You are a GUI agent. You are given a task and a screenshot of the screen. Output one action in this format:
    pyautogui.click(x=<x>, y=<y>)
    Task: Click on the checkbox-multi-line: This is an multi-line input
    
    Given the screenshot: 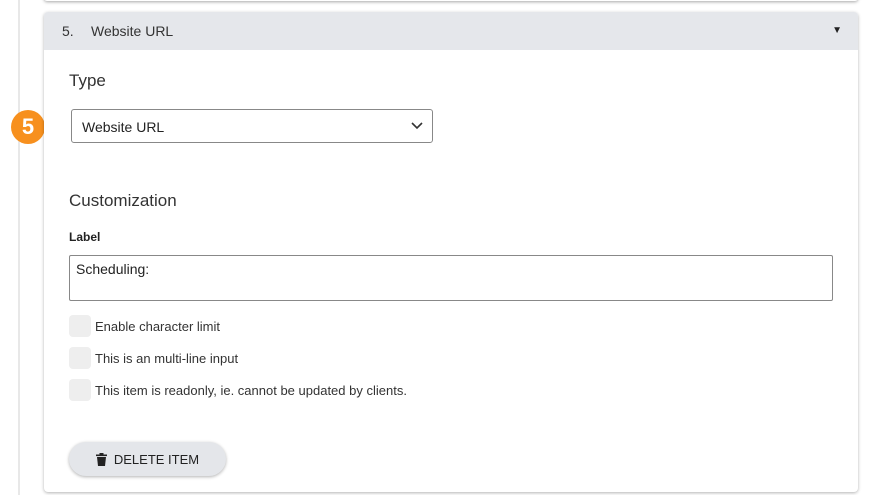 What is the action you would take?
    pyautogui.click(x=153, y=358)
    